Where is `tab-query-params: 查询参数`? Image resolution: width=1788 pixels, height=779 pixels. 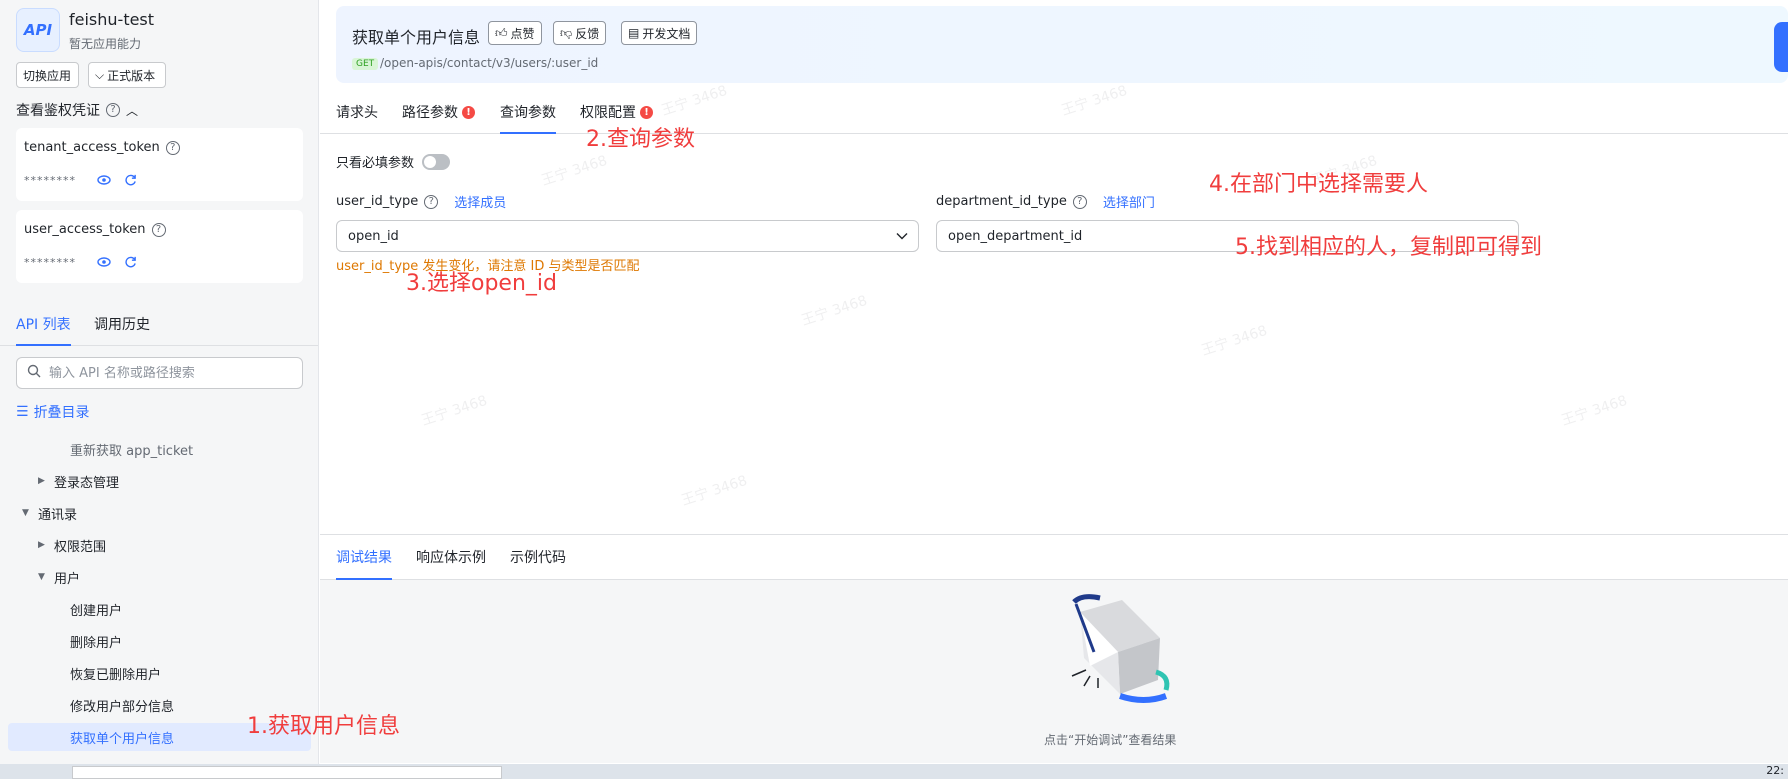 tab-query-params: 查询参数 is located at coordinates (528, 118).